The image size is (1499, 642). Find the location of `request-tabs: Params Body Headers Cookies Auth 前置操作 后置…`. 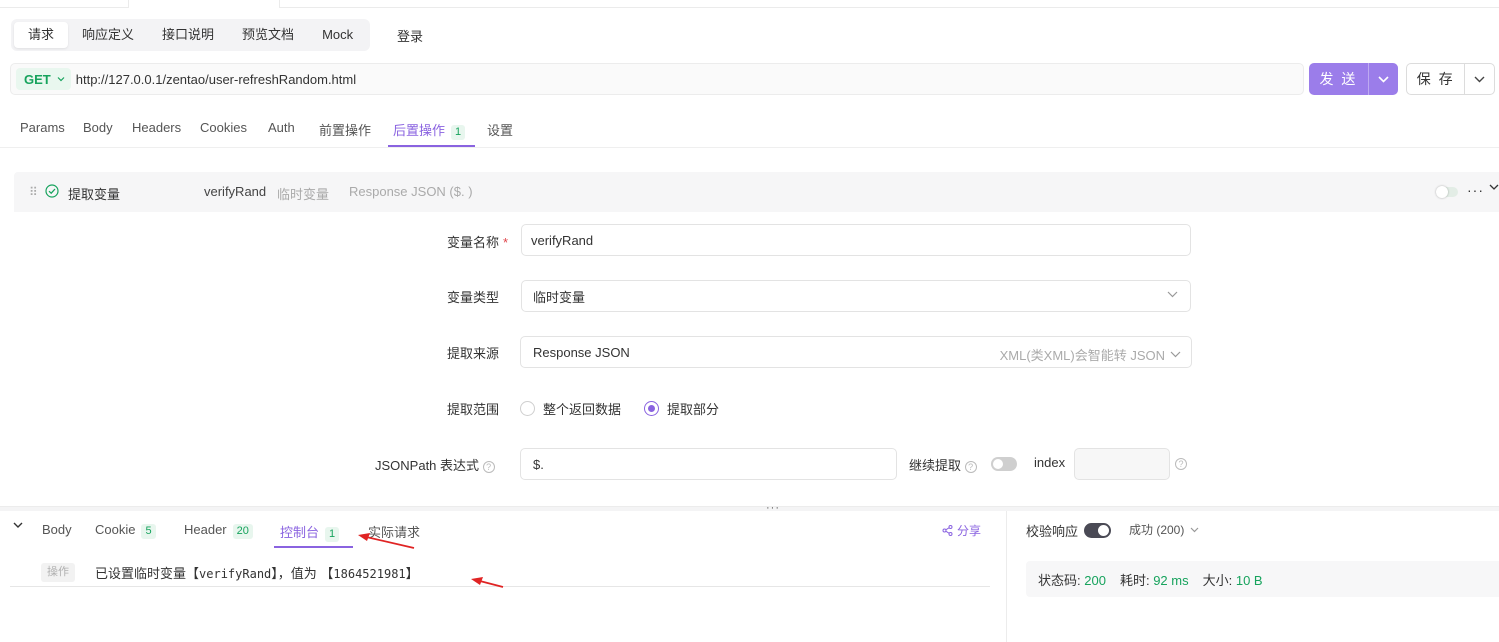

request-tabs: Params Body Headers Cookies Auth 前置操作 后置… is located at coordinates (749, 128).